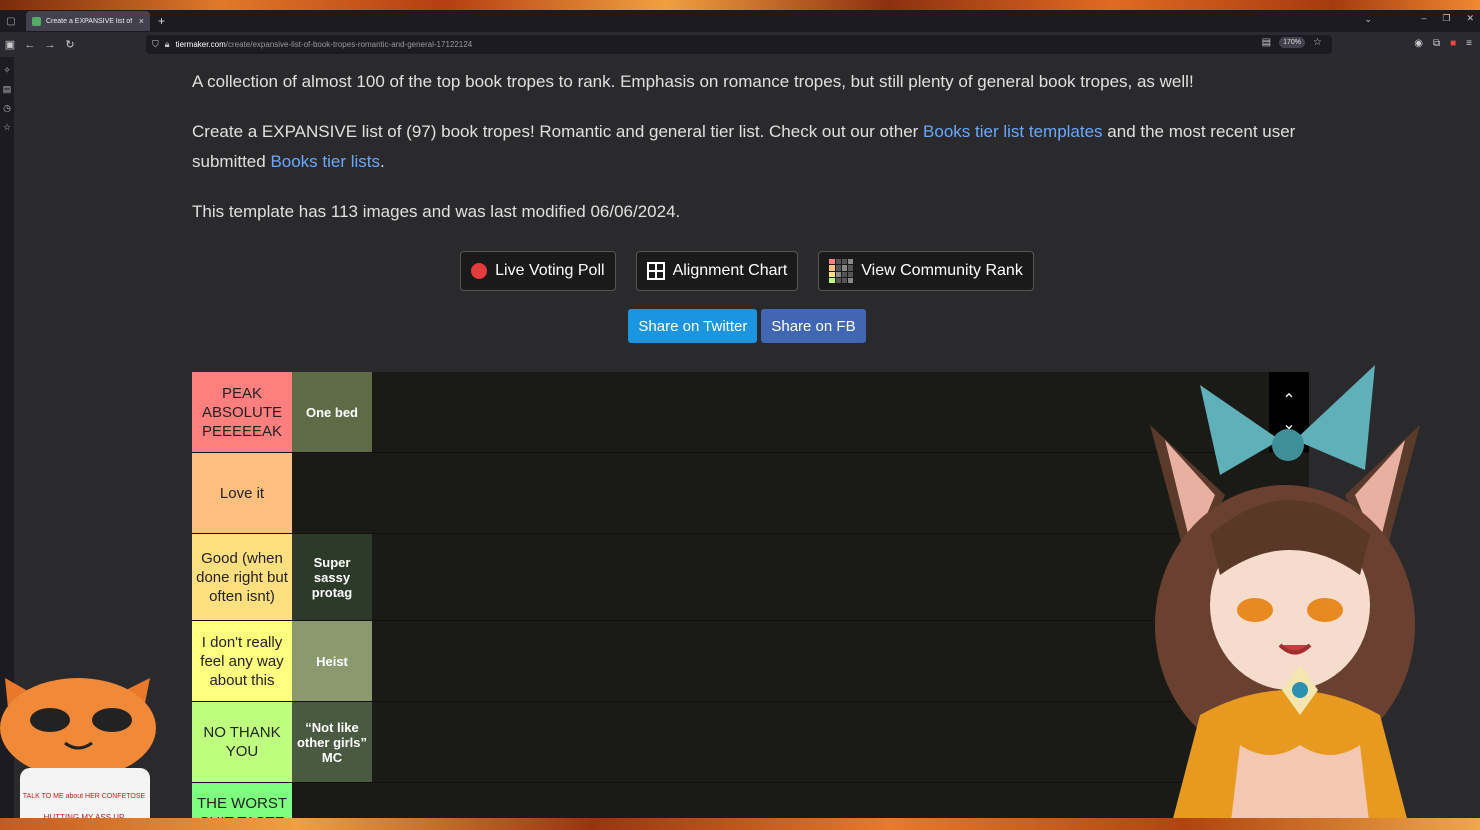 The image size is (1480, 830). Describe the element at coordinates (155, 44) in the screenshot. I see `shield-icon: ⛉` at that location.